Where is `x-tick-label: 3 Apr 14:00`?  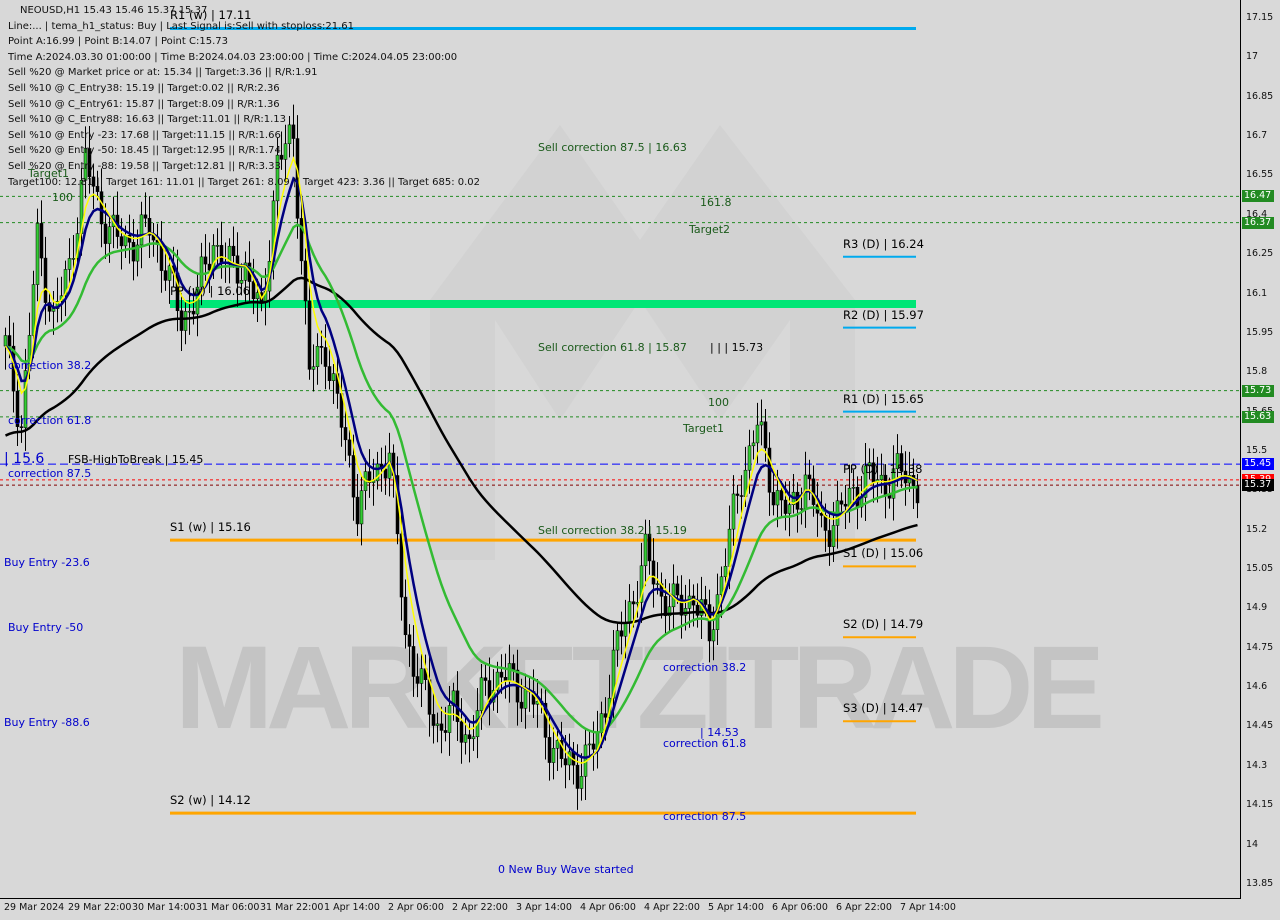
x-tick-label: 3 Apr 14:00 is located at coordinates (544, 907).